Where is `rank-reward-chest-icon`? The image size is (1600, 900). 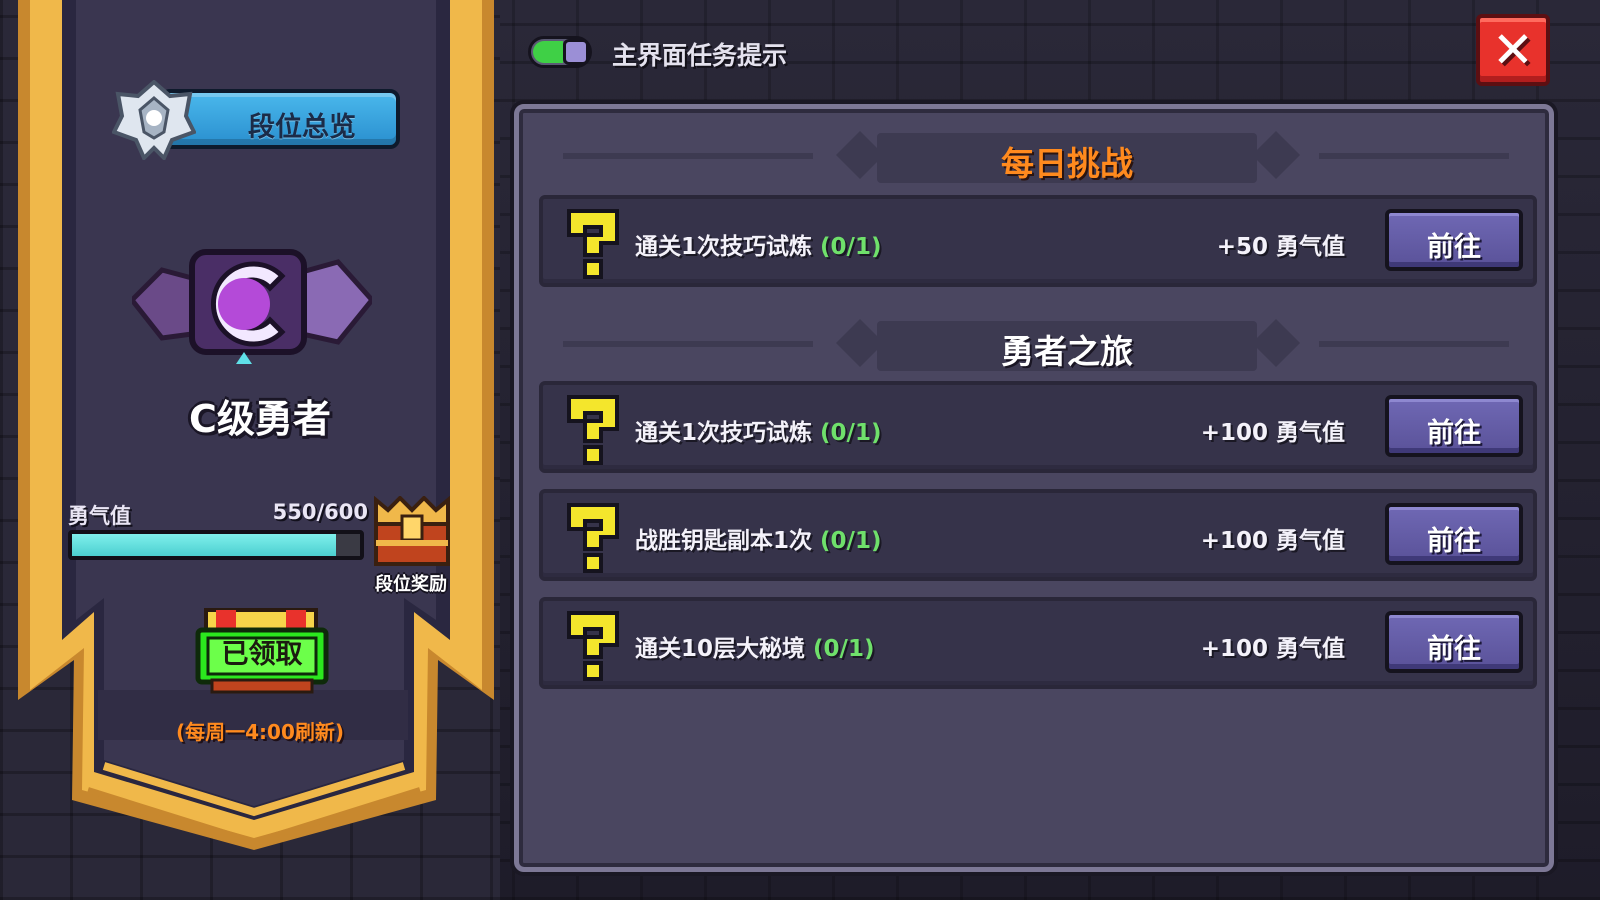 rank-reward-chest-icon is located at coordinates (412, 530).